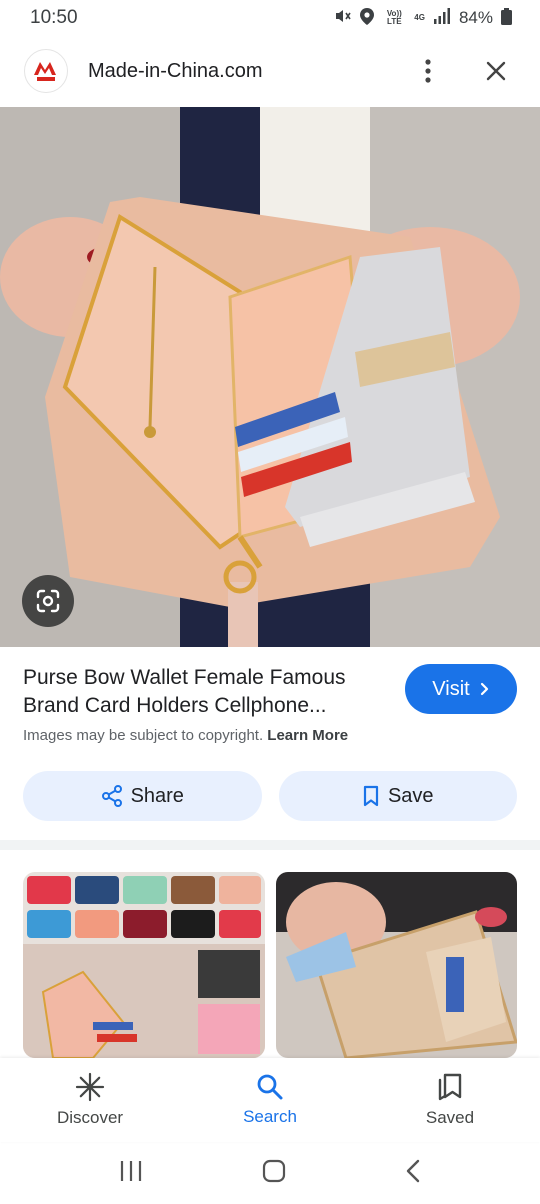  Describe the element at coordinates (46, 71) in the screenshot. I see `site-logo` at that location.